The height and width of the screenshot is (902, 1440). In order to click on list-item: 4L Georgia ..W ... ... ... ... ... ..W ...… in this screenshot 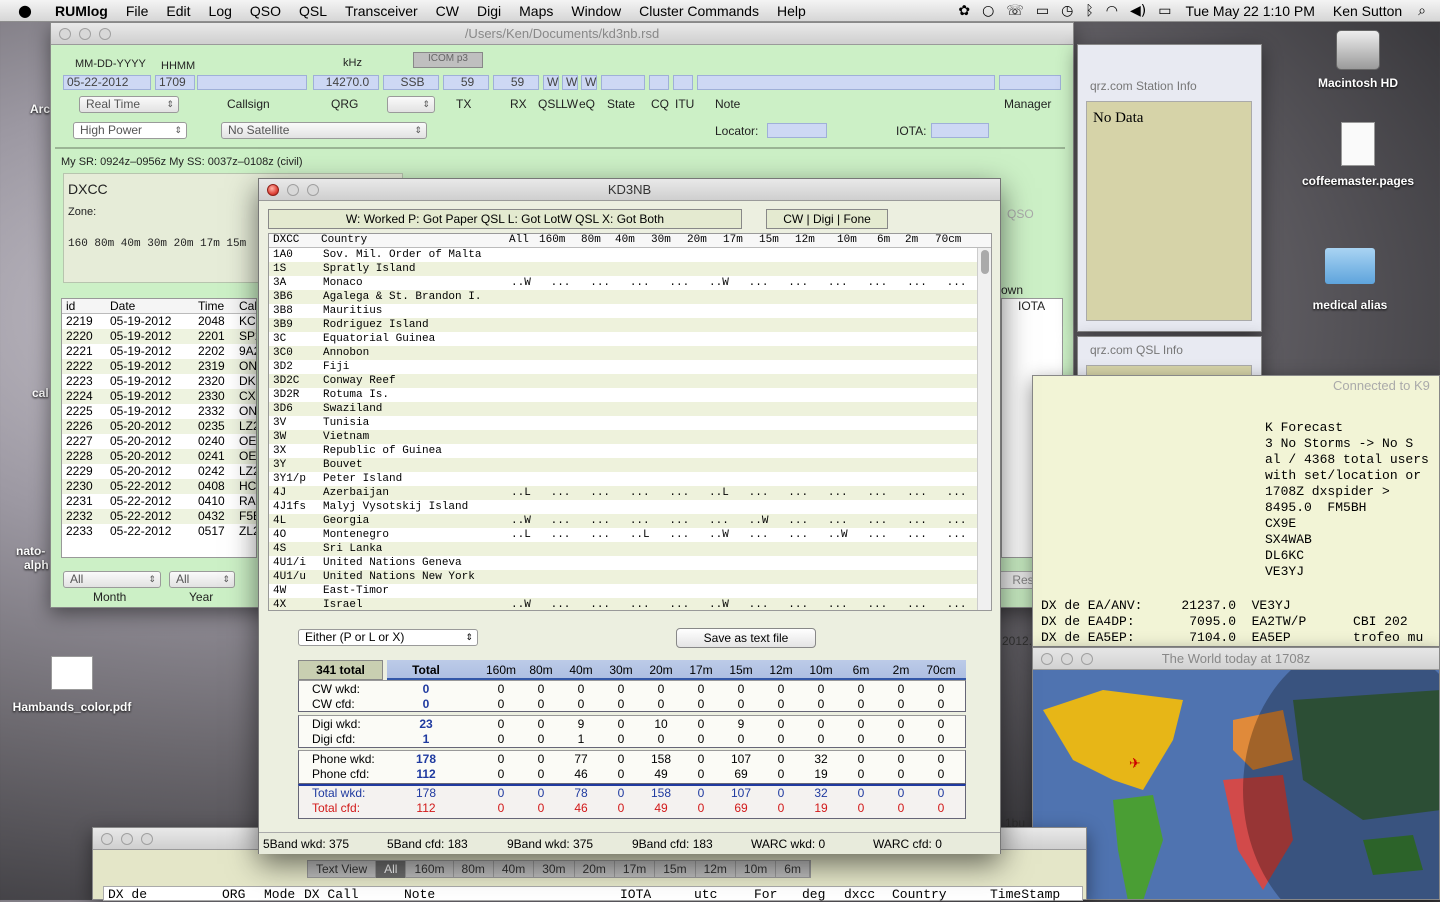, I will do `click(630, 521)`.